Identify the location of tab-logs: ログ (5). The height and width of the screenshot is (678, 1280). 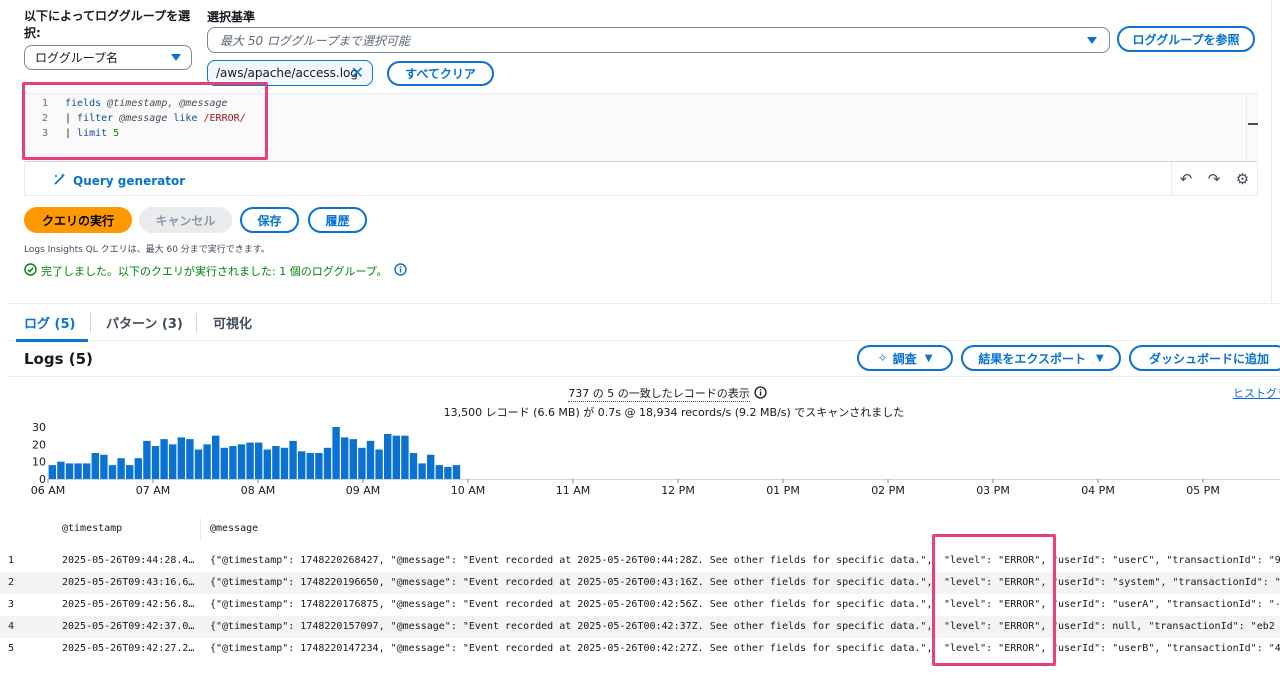
(49, 322).